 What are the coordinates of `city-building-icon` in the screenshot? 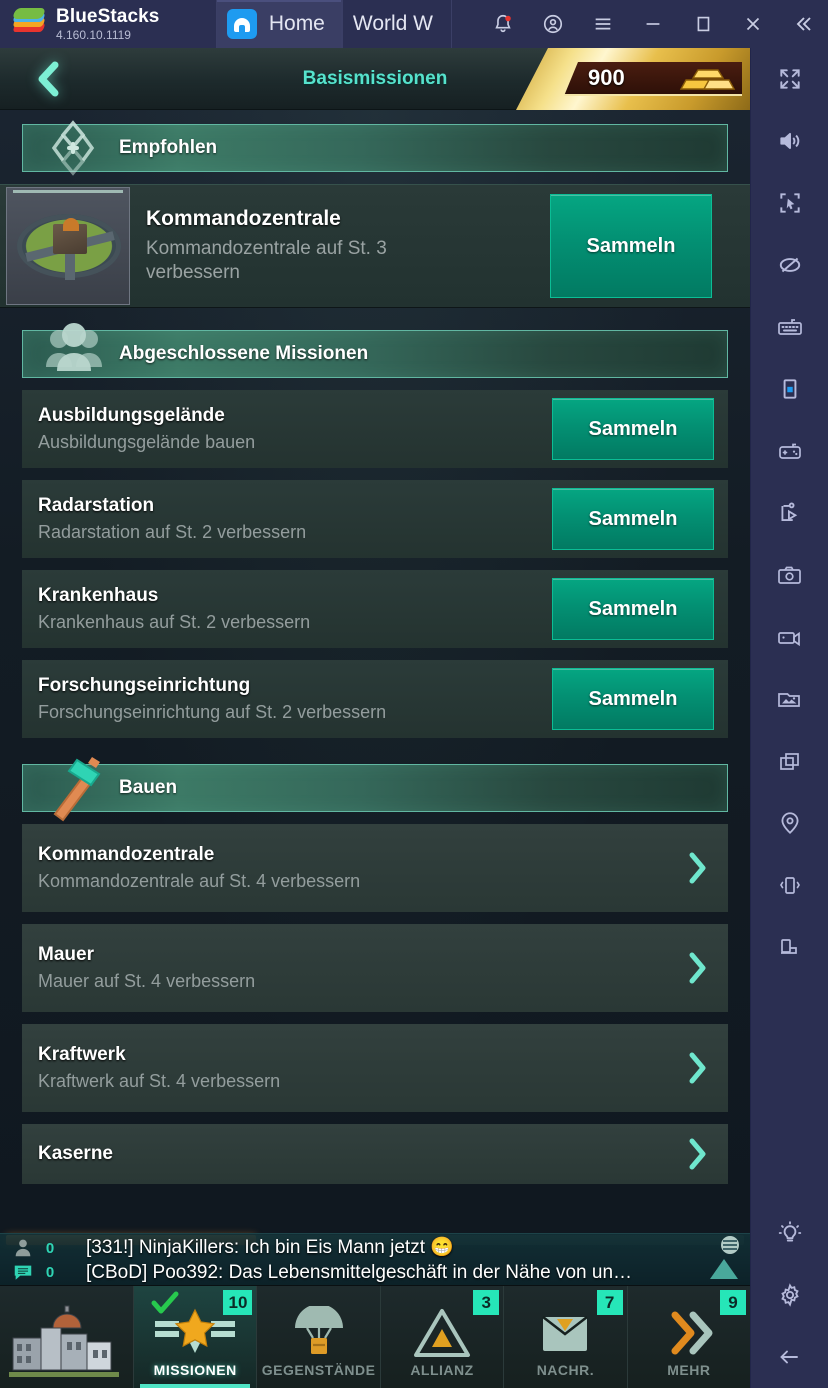 It's located at (66, 1337).